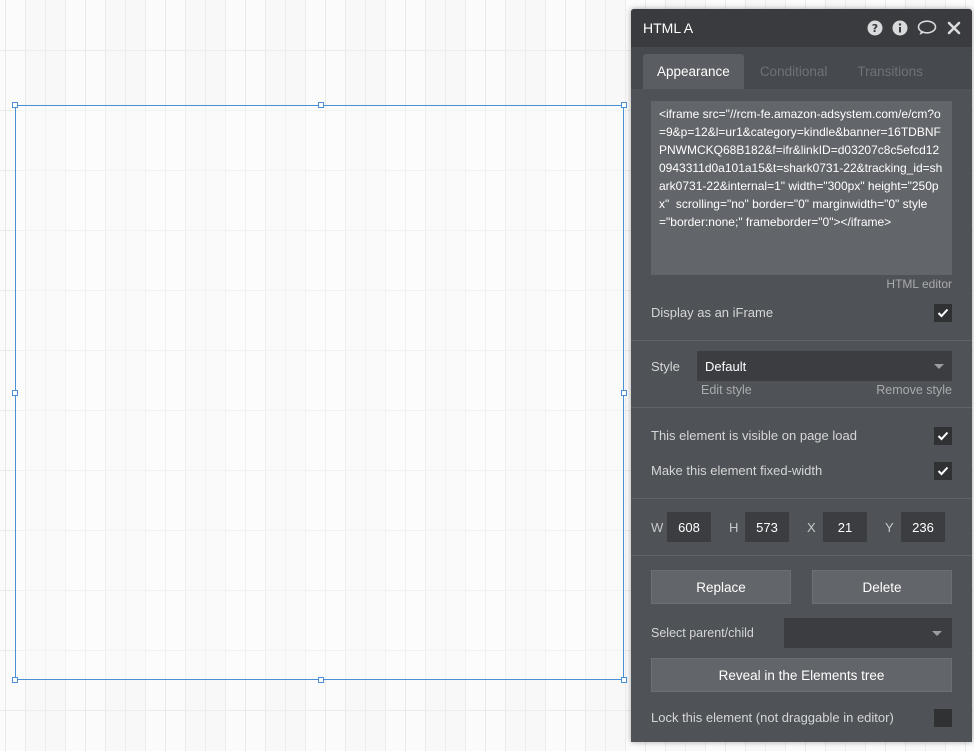 This screenshot has height=751, width=974. I want to click on visible-on-load-row: This element is visible on page load, so click(801, 435).